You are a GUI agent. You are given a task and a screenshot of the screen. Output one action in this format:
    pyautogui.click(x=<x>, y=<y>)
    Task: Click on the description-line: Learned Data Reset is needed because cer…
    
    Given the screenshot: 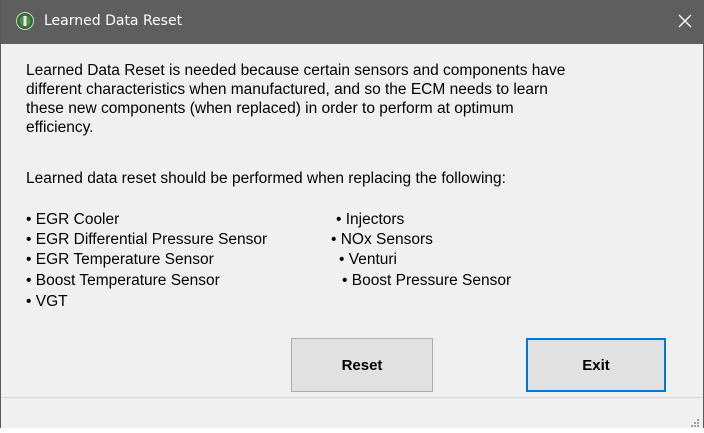 What is the action you would take?
    pyautogui.click(x=296, y=70)
    